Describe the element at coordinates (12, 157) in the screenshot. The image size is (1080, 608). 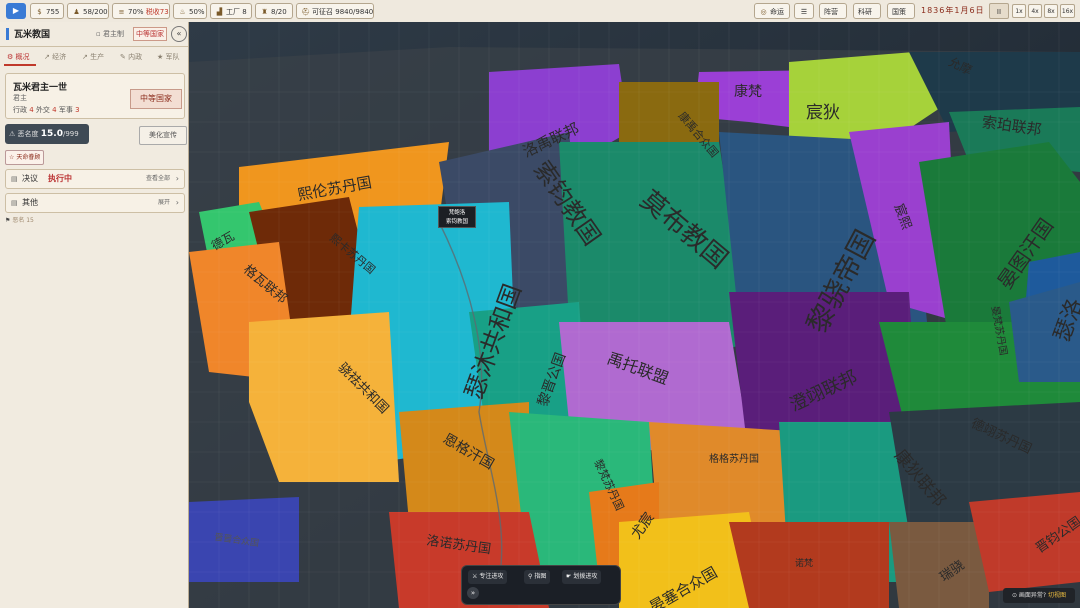
I see `star-icon: ☆` at that location.